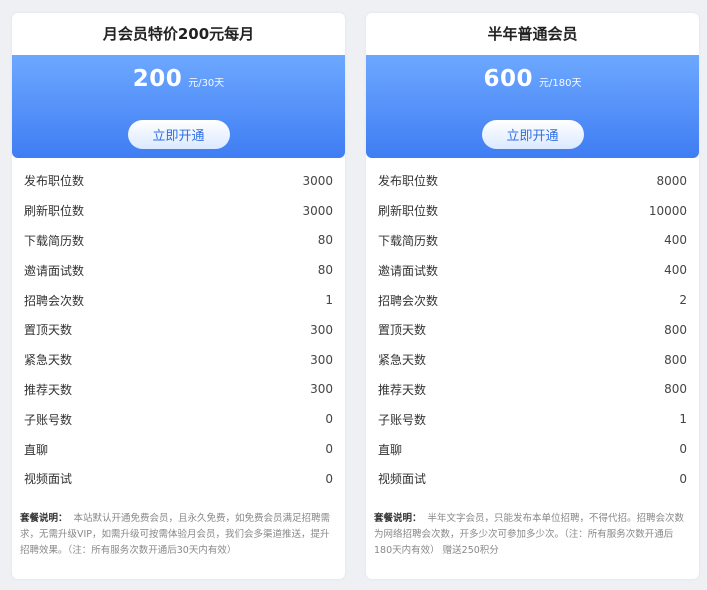 This screenshot has height=590, width=707. What do you see at coordinates (178, 34) in the screenshot?
I see `plan-title: 月会员特价200元每月` at bounding box center [178, 34].